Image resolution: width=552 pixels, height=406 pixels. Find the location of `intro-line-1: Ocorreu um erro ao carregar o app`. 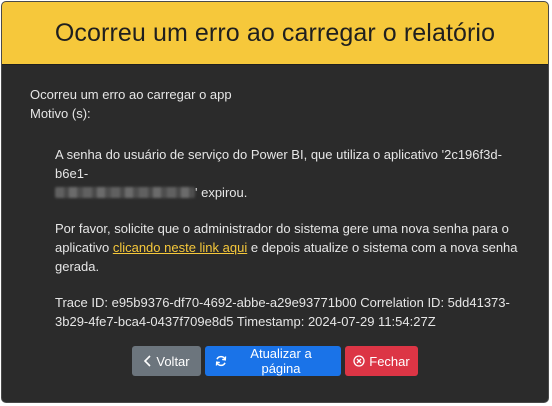

intro-line-1: Ocorreu um erro ao carregar o app is located at coordinates (131, 94).